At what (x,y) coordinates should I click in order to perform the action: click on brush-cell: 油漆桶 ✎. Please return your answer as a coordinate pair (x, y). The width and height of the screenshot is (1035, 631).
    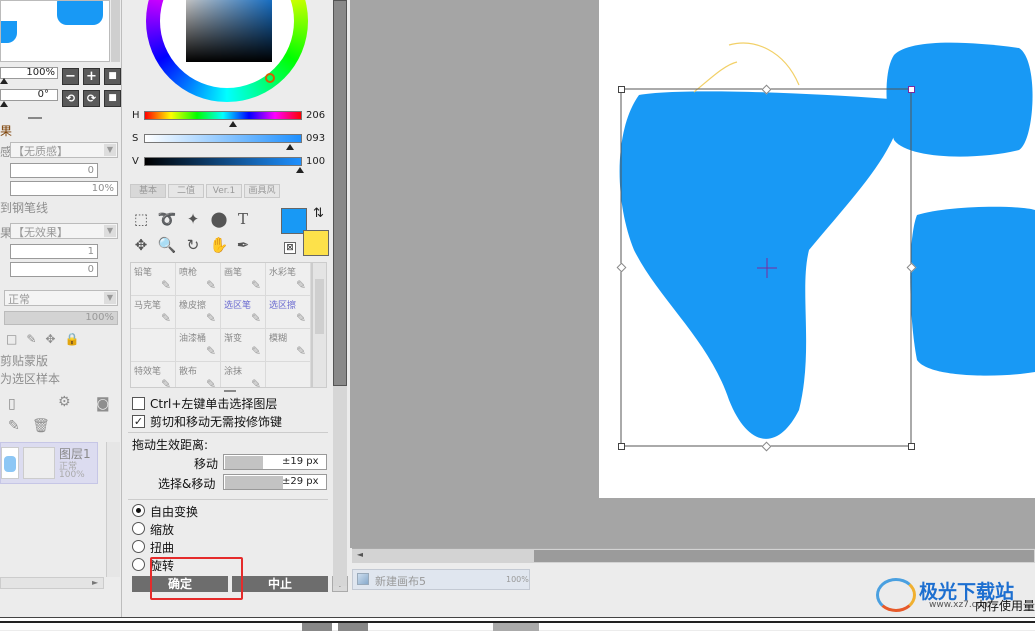
    Looking at the image, I should click on (198, 345).